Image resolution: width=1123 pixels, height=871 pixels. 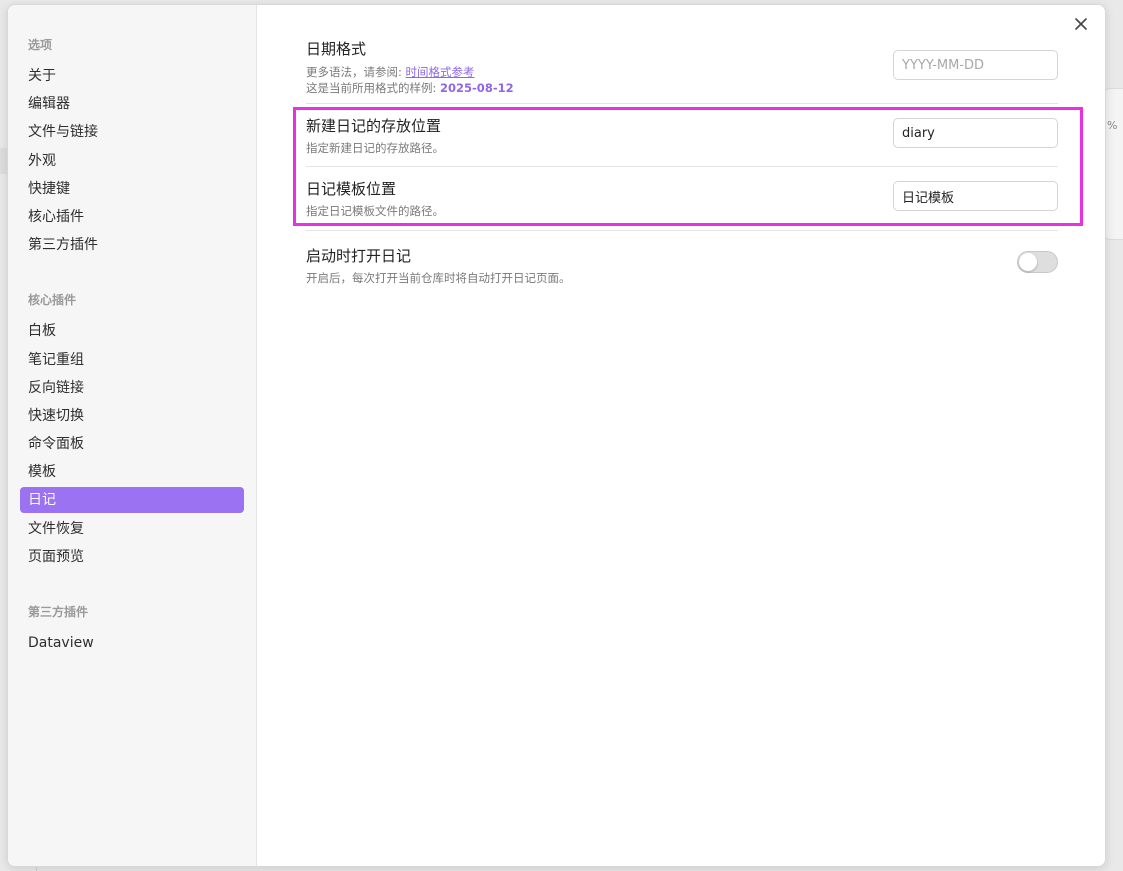 I want to click on setting-name: 启动时打开日记, so click(x=359, y=256).